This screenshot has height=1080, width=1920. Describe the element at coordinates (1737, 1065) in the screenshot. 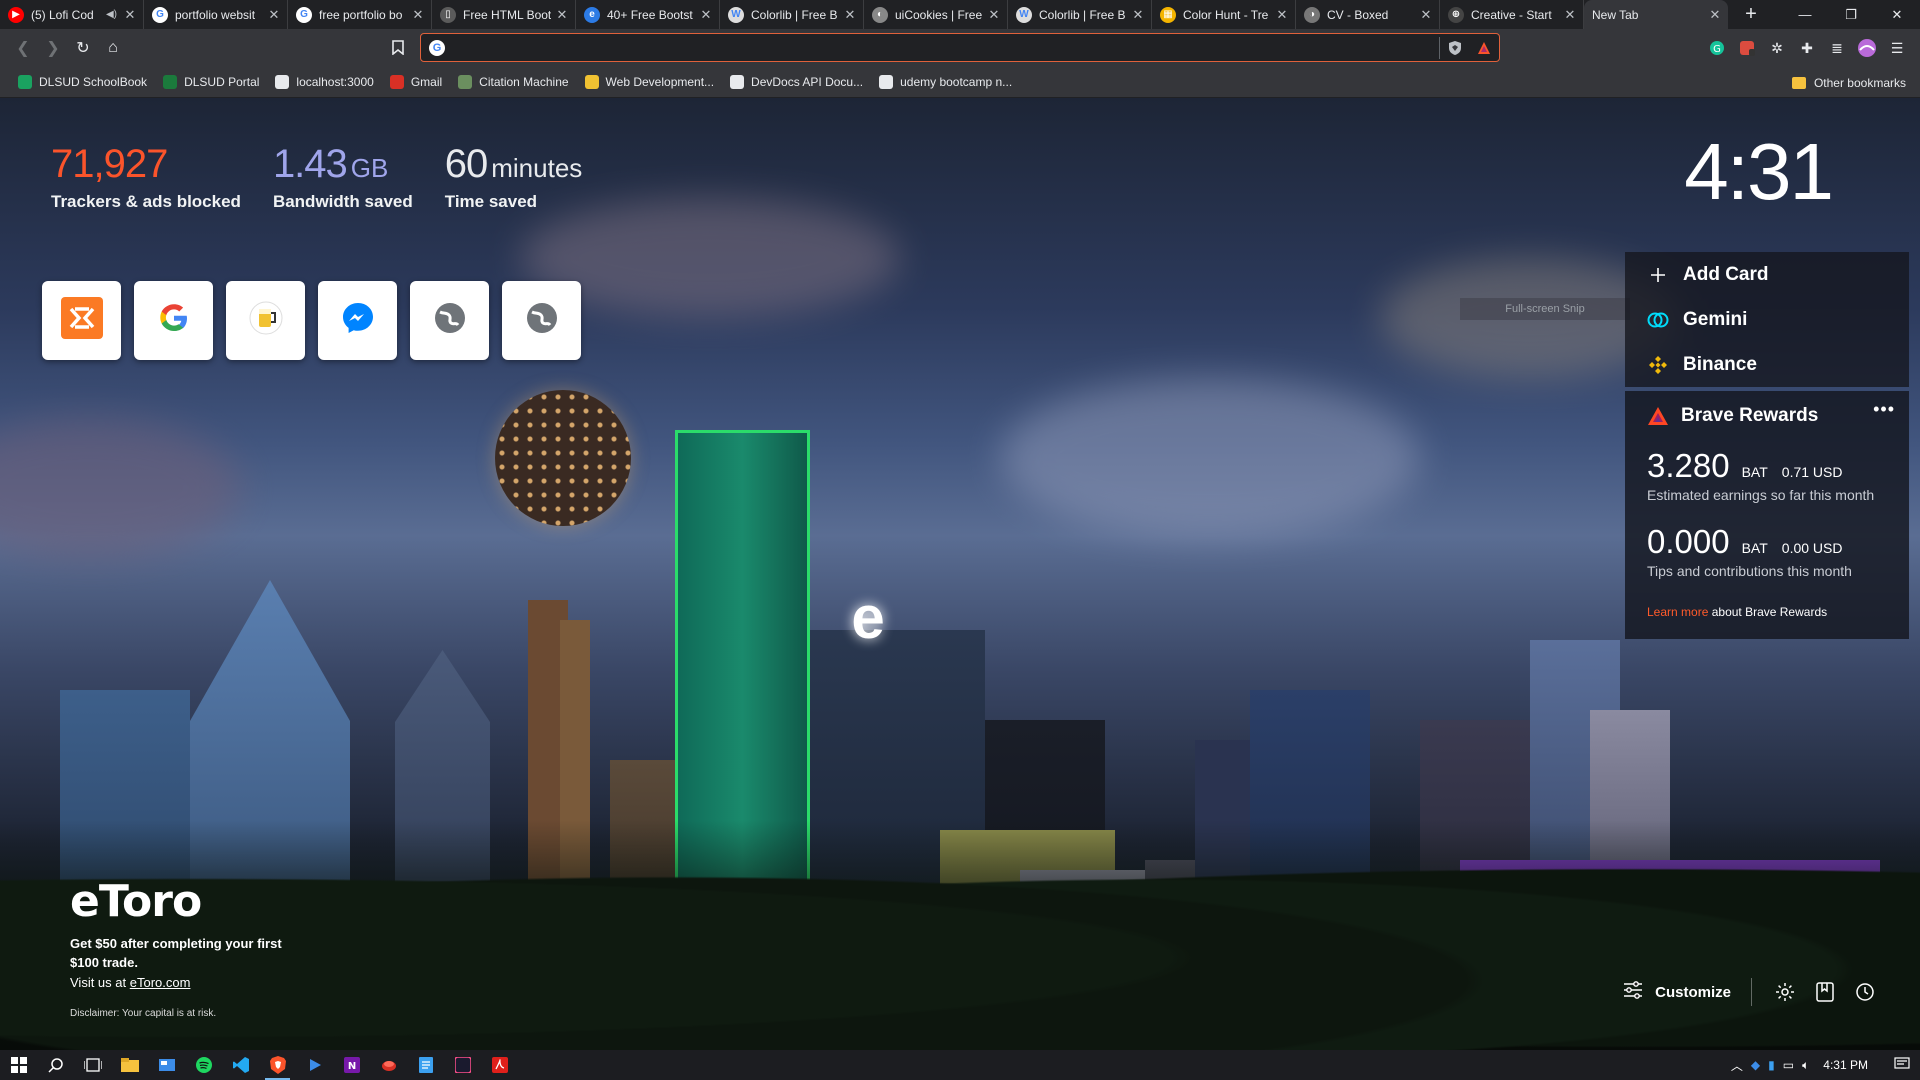

I see `chevron-up-icon: ︿` at that location.